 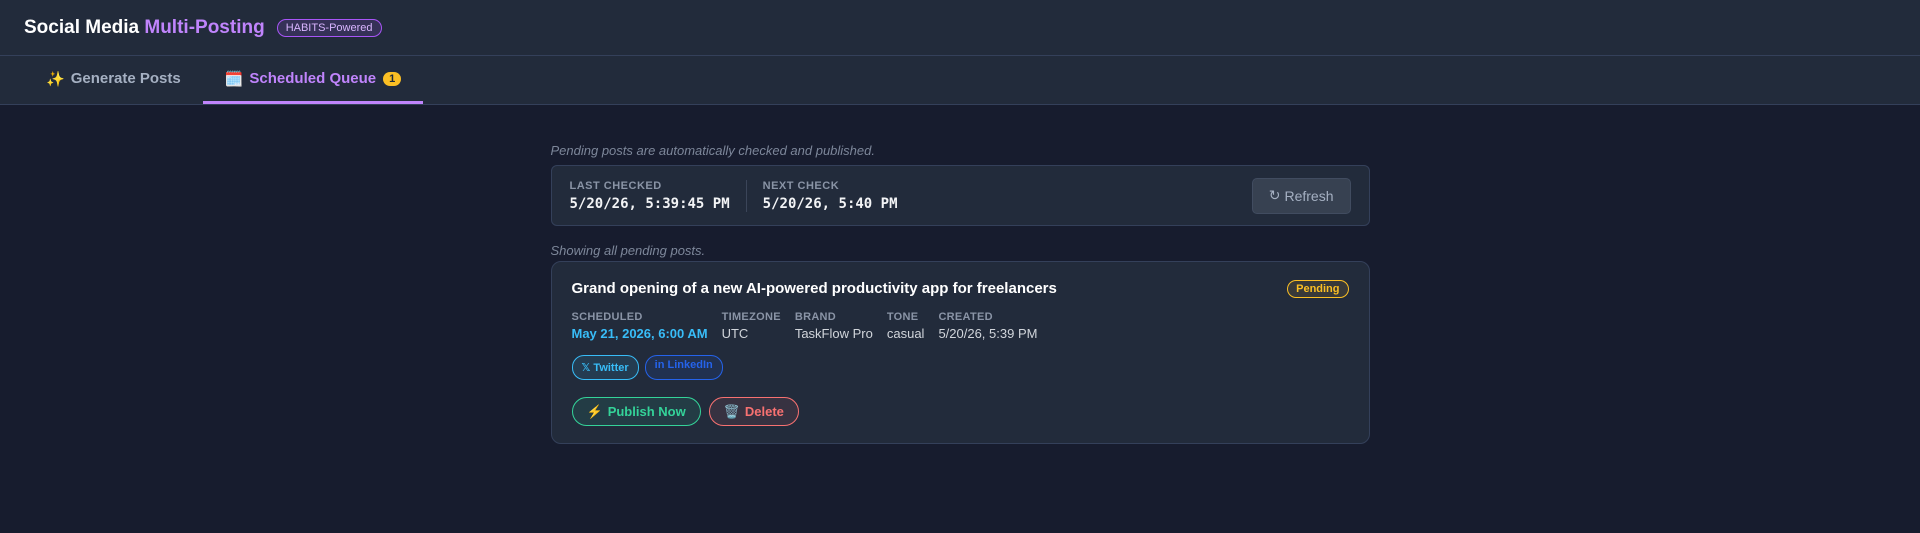 I want to click on timezone-value: UTC, so click(x=735, y=333).